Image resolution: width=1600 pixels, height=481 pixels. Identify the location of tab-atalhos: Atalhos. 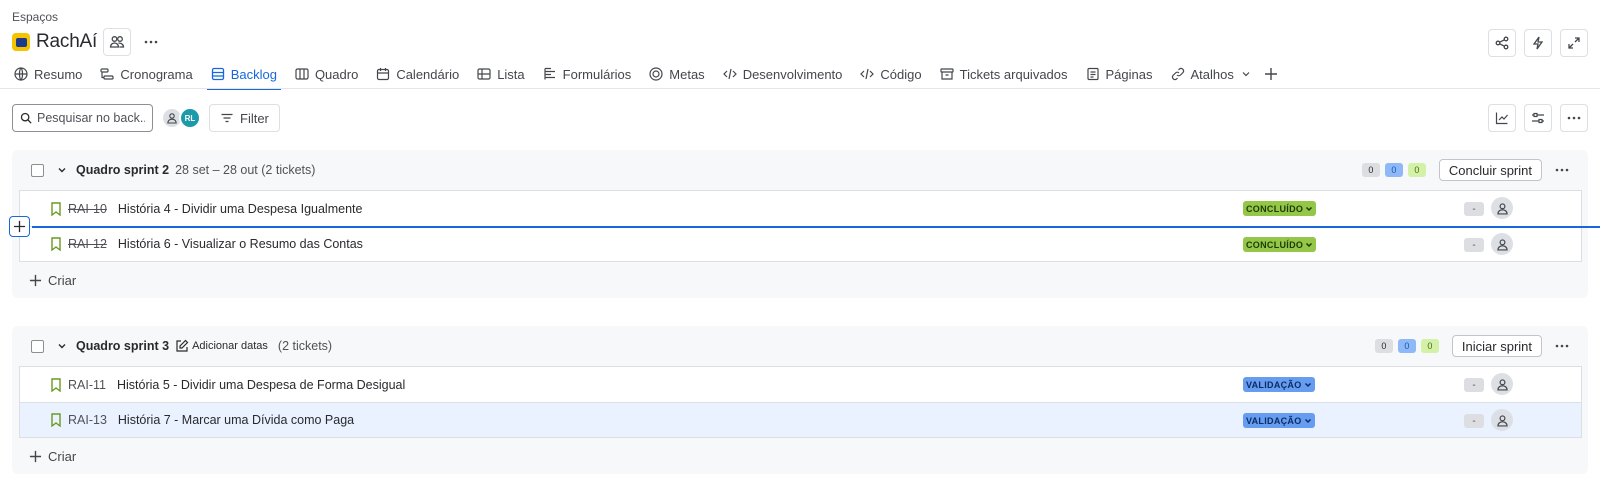
(1211, 74).